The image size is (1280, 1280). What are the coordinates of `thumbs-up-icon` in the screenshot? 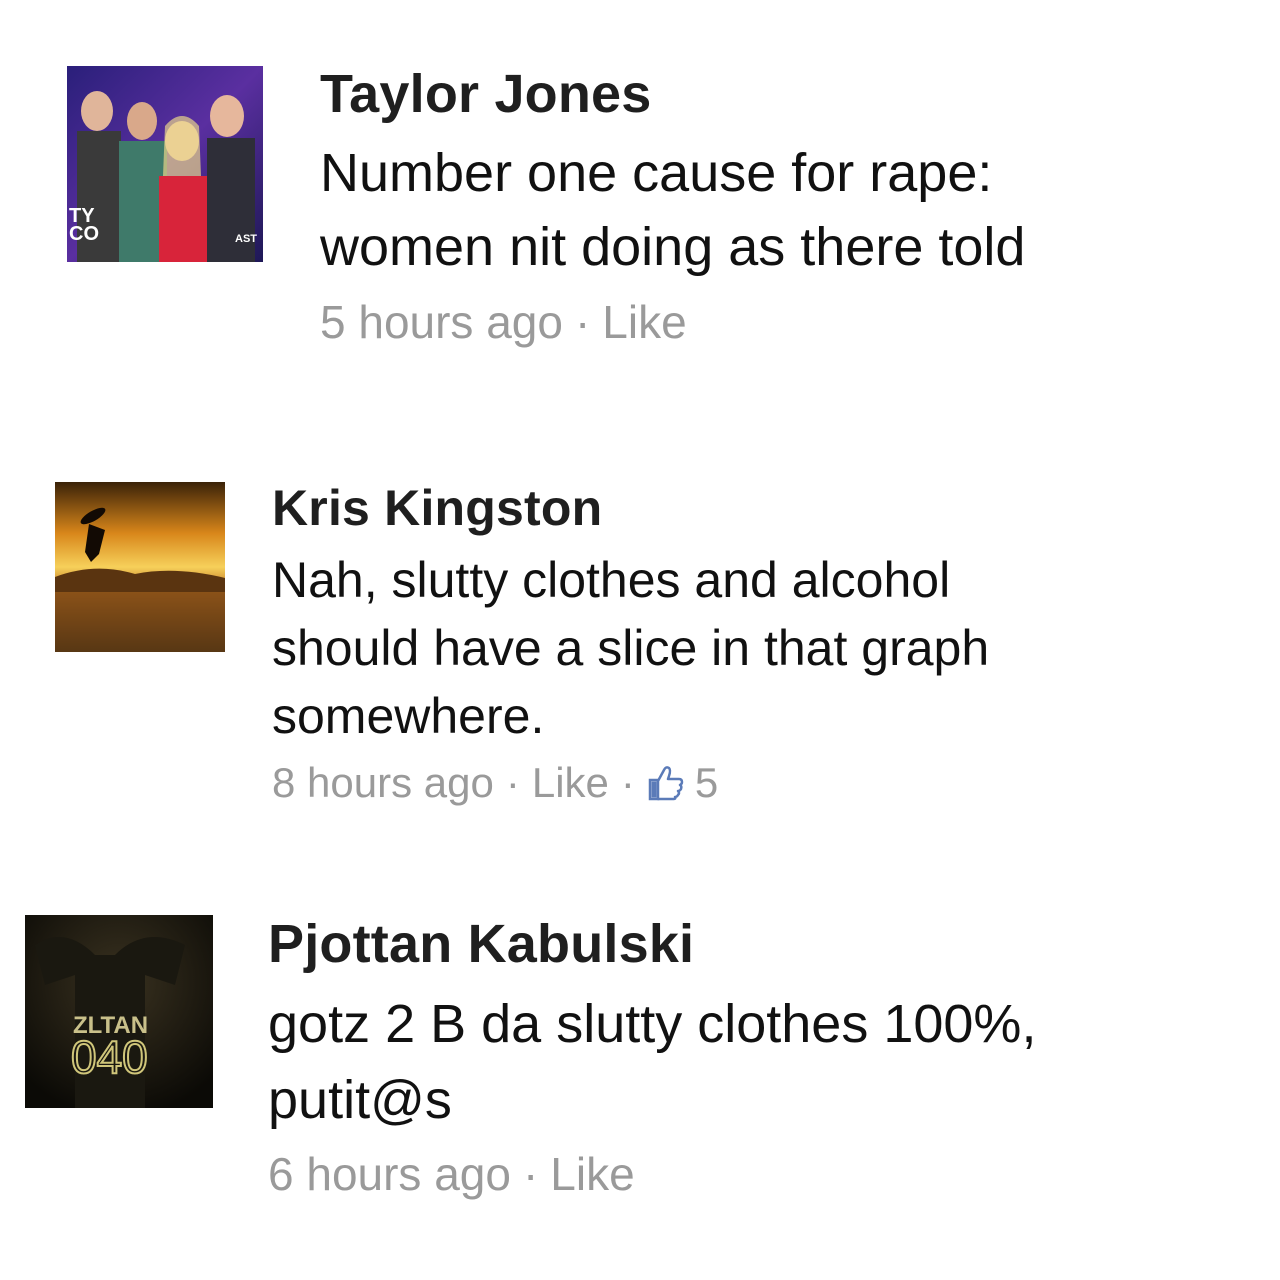 It's located at (666, 783).